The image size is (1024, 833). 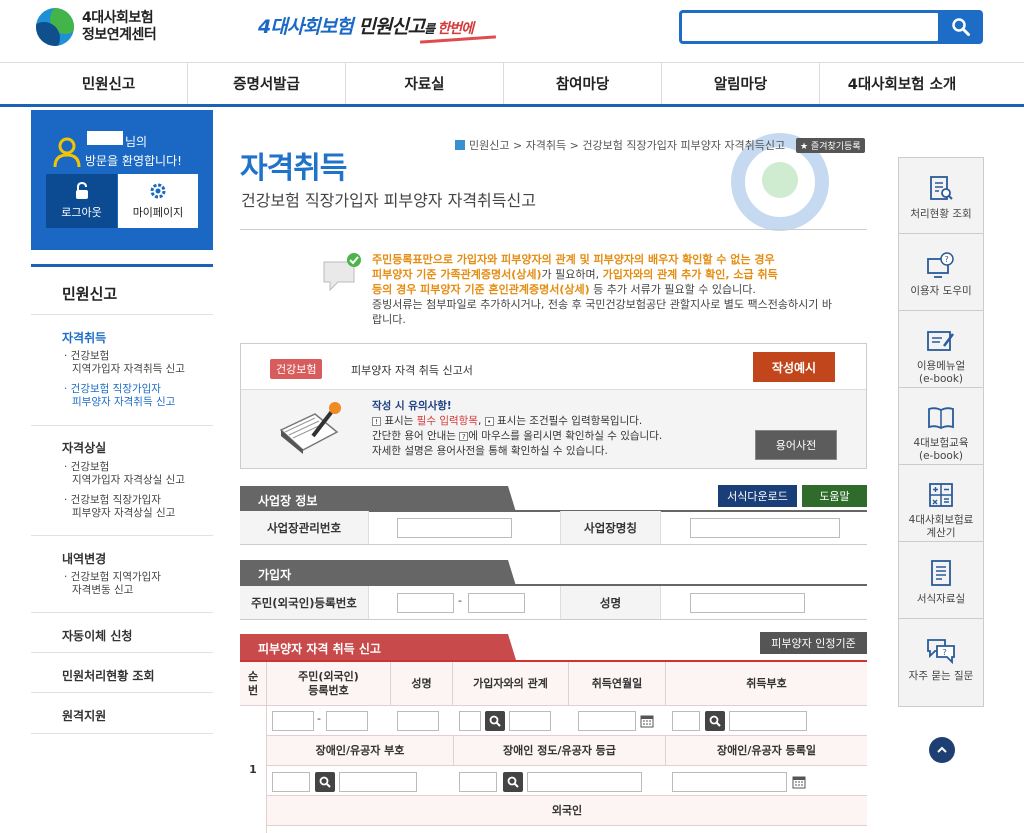 What do you see at coordinates (96, 27) in the screenshot?
I see `site-logo: 4대사회보험 정보연계센터` at bounding box center [96, 27].